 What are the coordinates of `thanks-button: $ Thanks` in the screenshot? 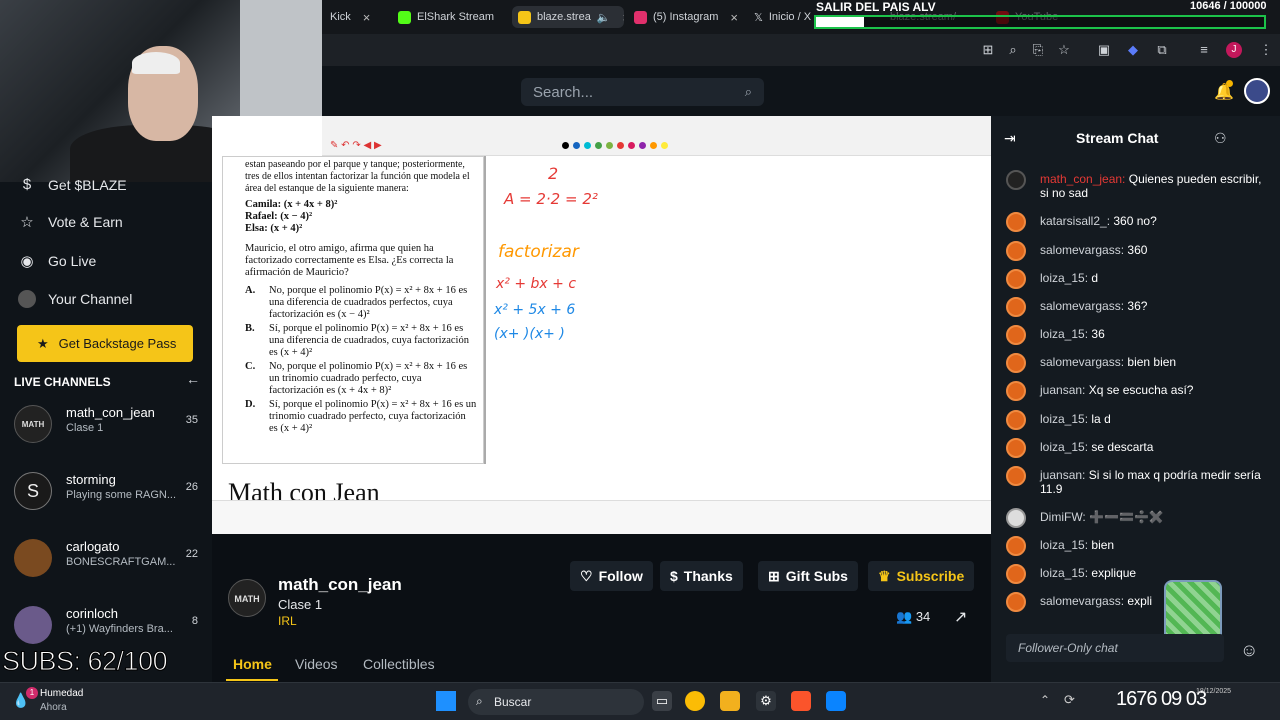 It's located at (701, 576).